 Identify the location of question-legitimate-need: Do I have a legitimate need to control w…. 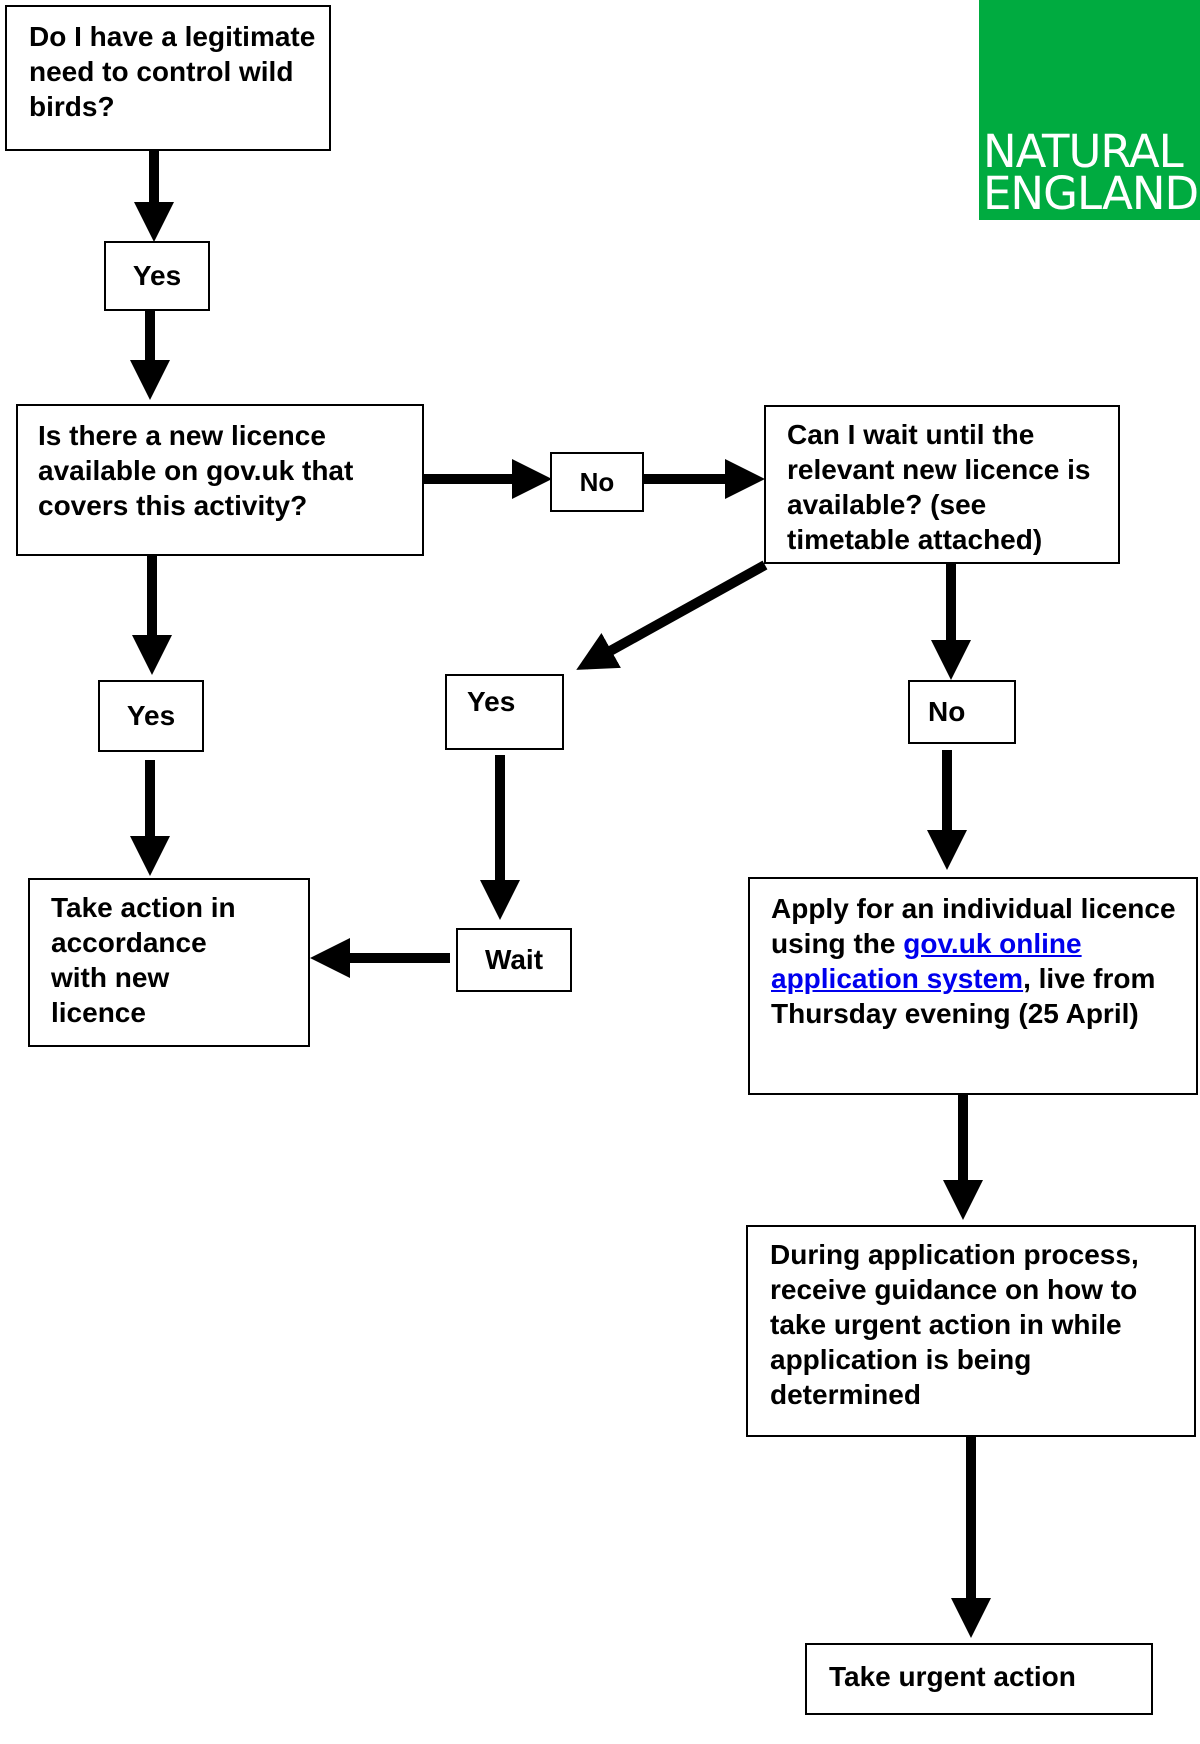
(168, 78).